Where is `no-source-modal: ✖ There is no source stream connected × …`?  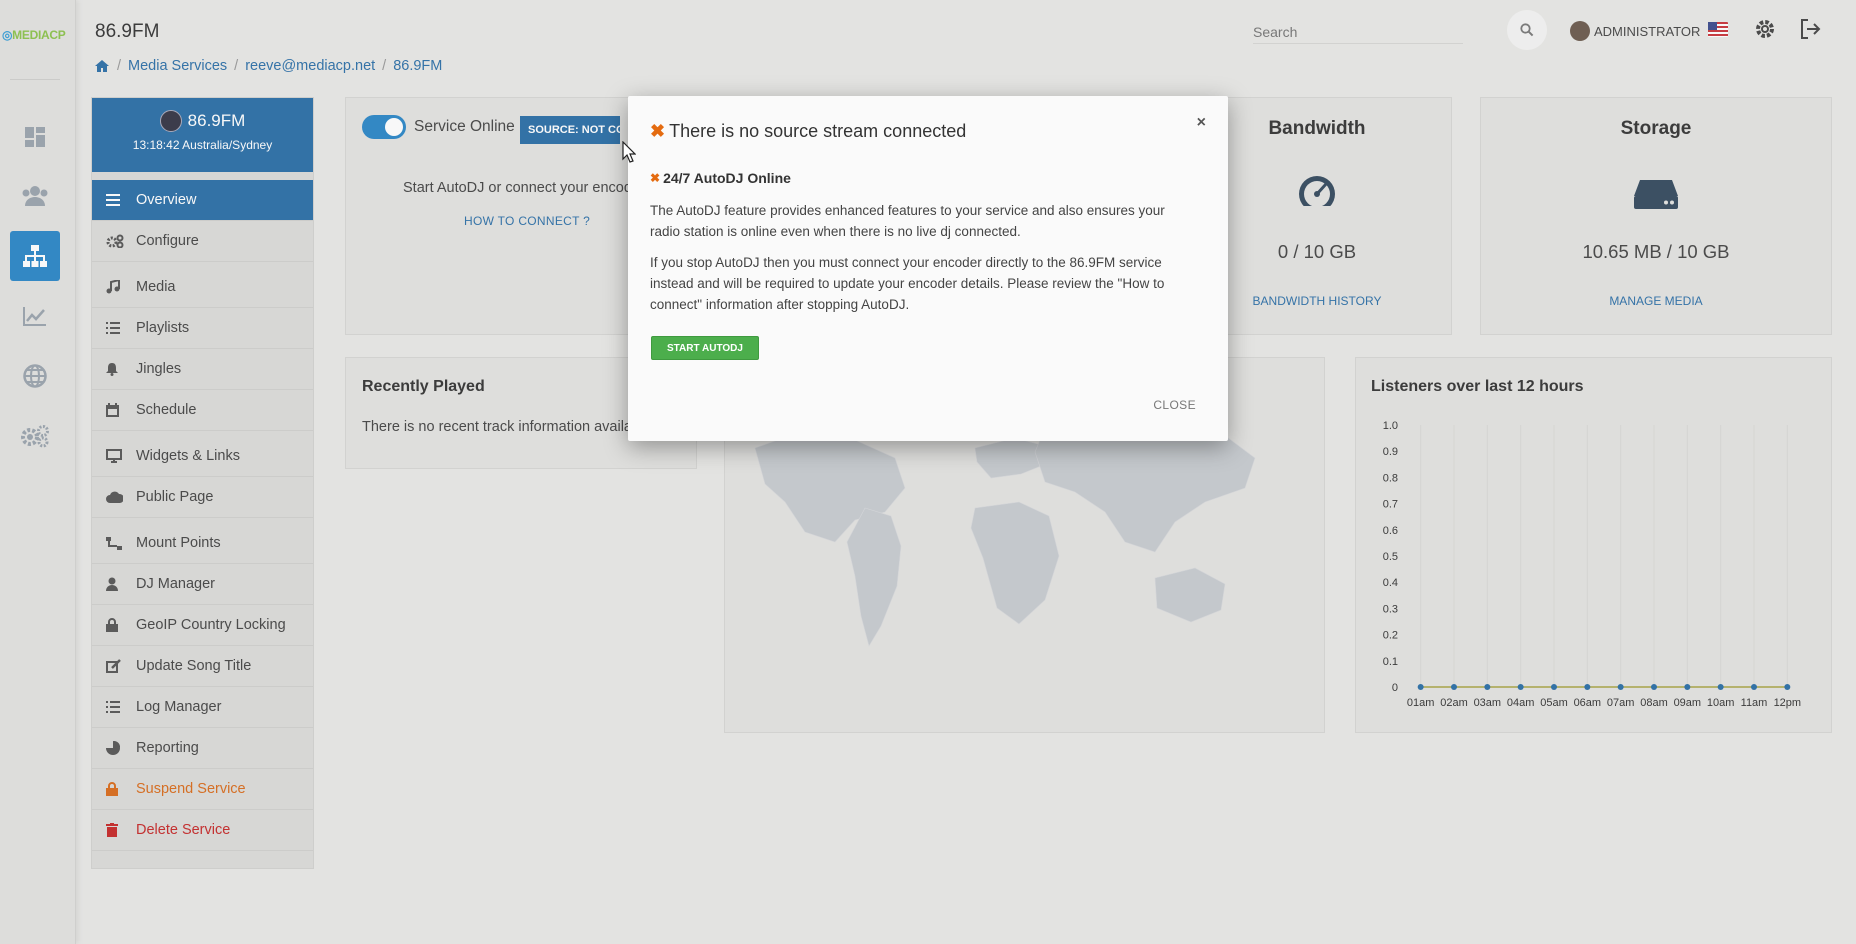
no-source-modal: ✖ There is no source stream connected × … is located at coordinates (928, 268).